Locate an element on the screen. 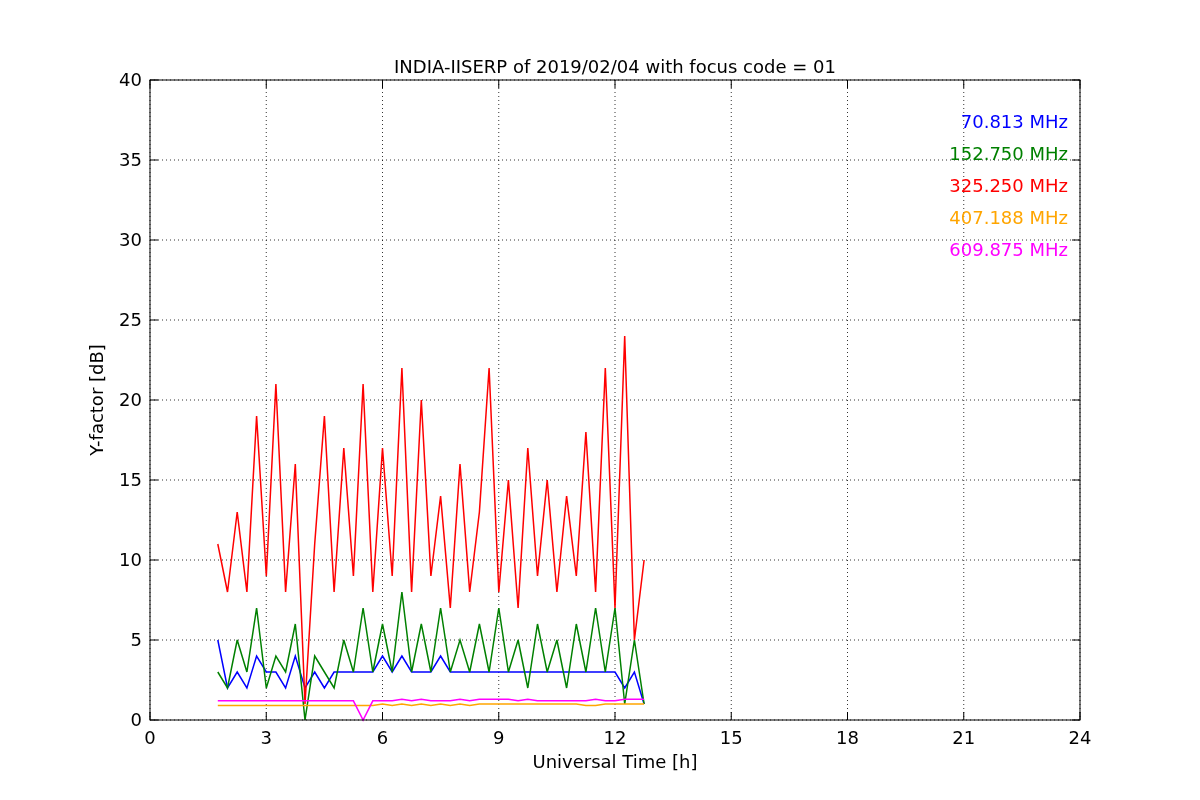  x-tick-label: 18 is located at coordinates (847, 737).